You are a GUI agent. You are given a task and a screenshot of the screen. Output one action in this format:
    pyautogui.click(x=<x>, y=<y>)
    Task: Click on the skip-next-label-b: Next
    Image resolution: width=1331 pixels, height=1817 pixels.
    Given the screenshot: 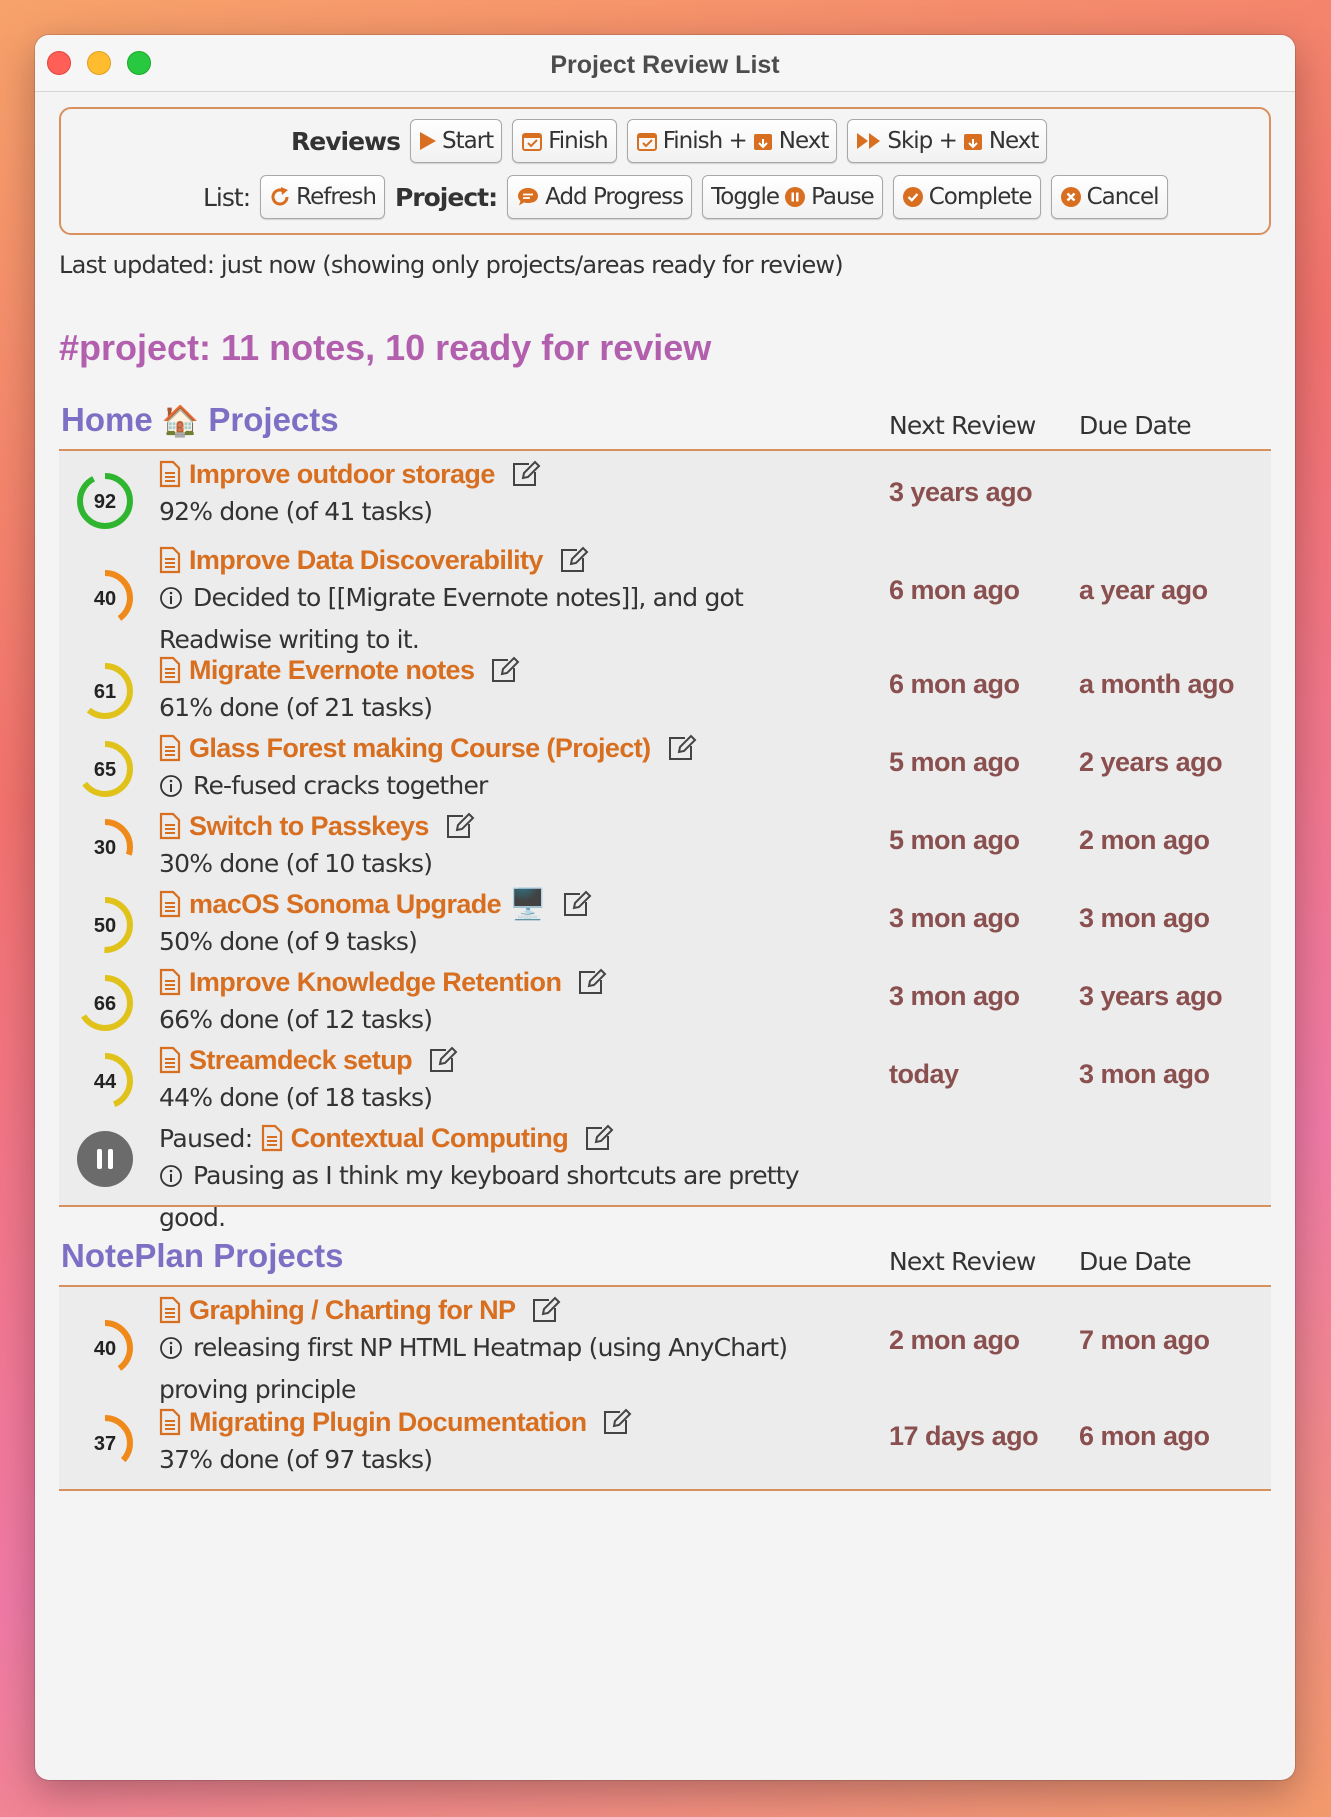 What is the action you would take?
    pyautogui.click(x=1014, y=141)
    